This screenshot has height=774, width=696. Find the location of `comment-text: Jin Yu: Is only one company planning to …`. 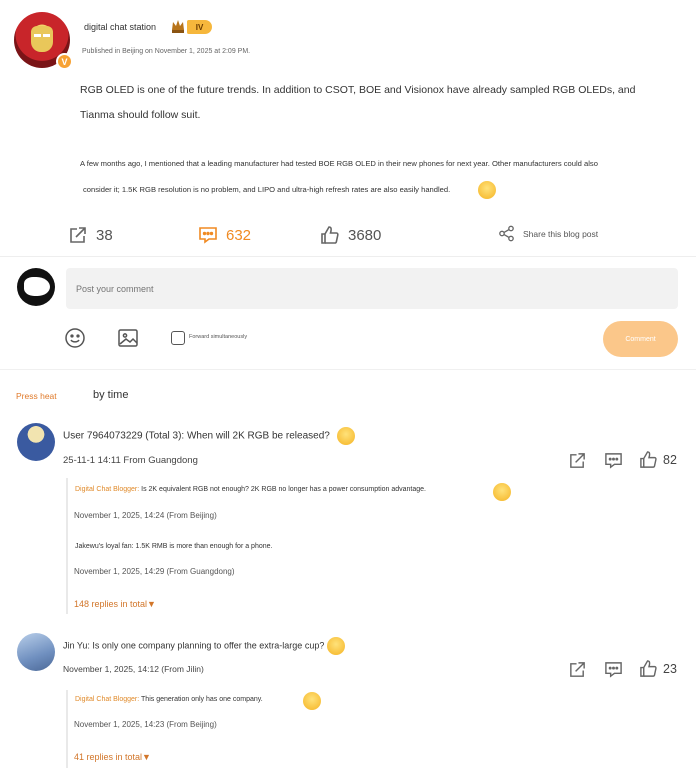

comment-text: Jin Yu: Is only one company planning to … is located at coordinates (204, 646).